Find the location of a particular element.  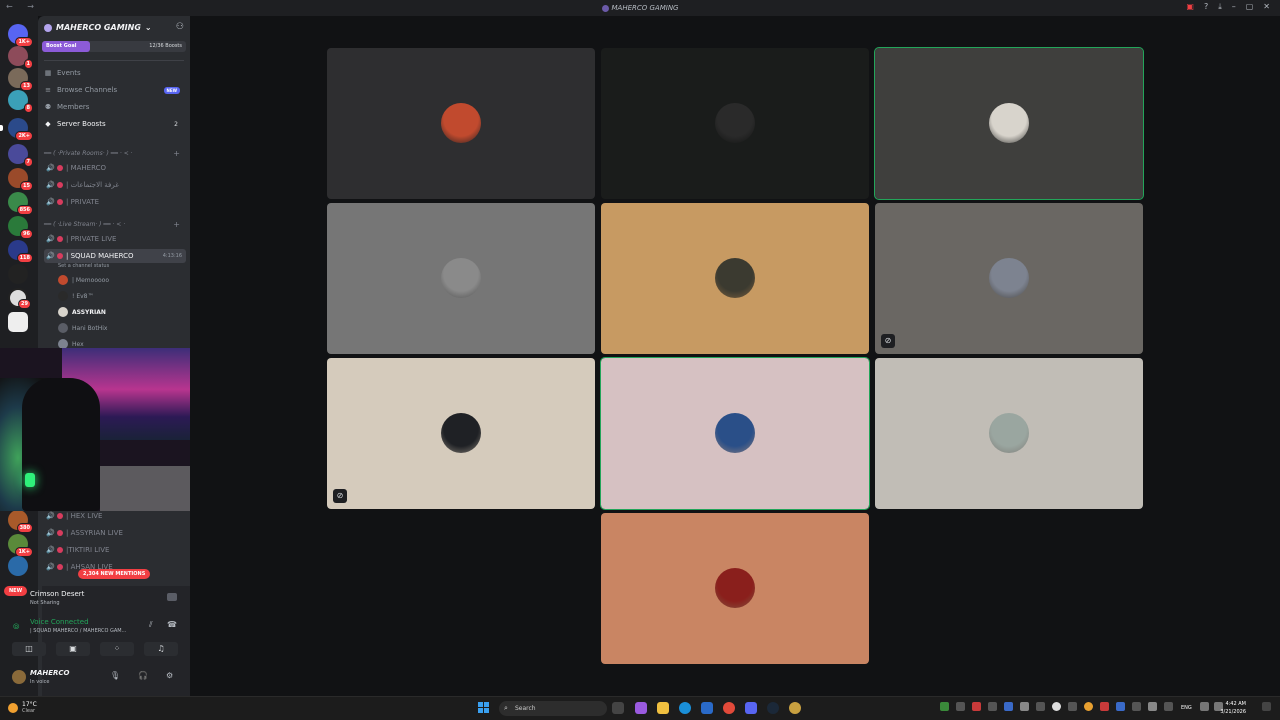

disconnect-icon: ☎ is located at coordinates (172, 624).